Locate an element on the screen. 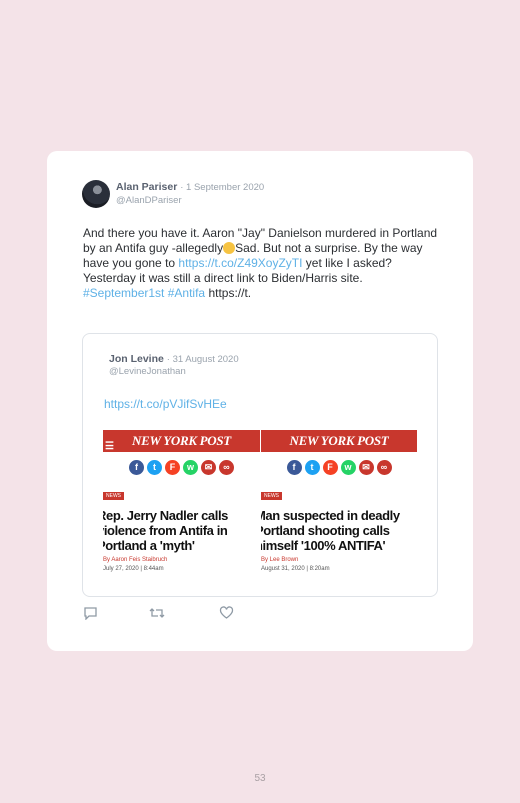 The width and height of the screenshot is (520, 803). quoted-link: https://t.co/pVJifSvHEe is located at coordinates (165, 404).